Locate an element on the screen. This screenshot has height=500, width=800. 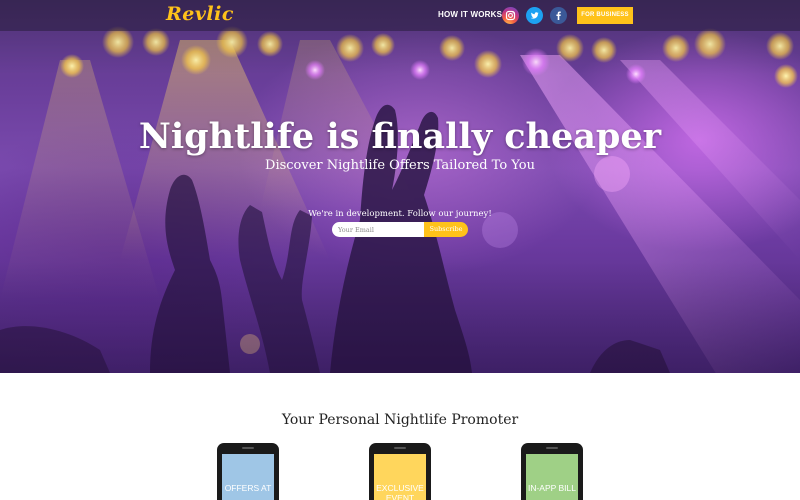
features-title: Your Personal Nightlife Promoter is located at coordinates (400, 420).